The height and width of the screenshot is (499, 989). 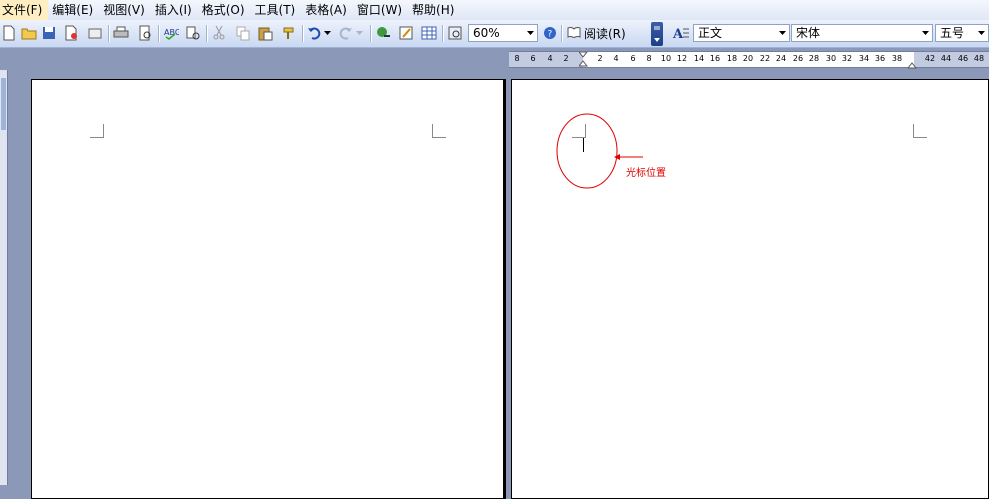 I want to click on svg-text: ABC, so click(x=171, y=32).